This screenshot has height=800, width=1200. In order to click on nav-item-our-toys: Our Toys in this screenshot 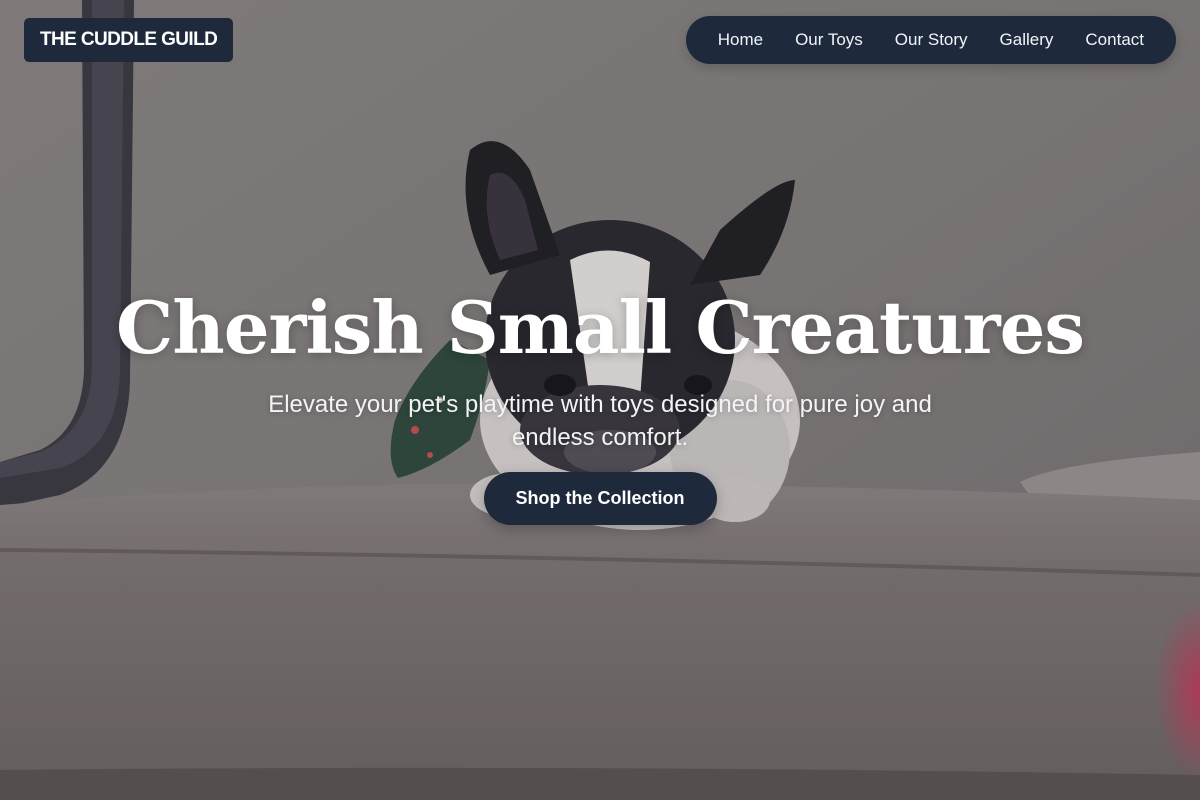, I will do `click(829, 40)`.